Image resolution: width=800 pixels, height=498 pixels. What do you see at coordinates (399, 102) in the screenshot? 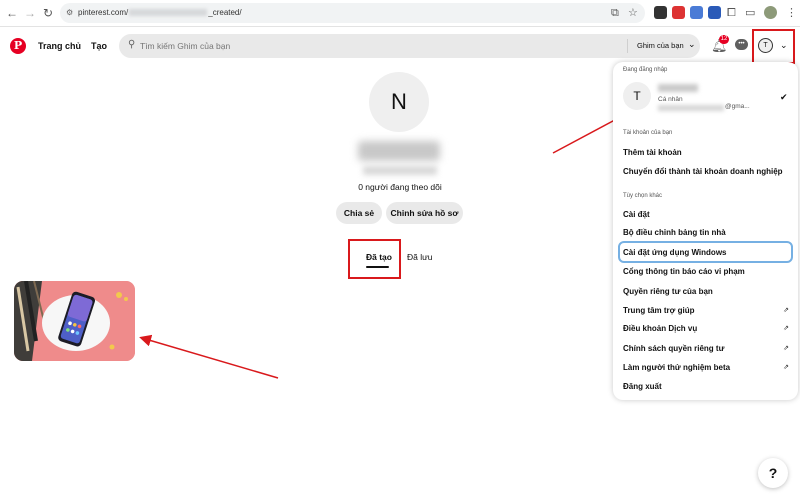
I see `profile-avatar: N` at bounding box center [399, 102].